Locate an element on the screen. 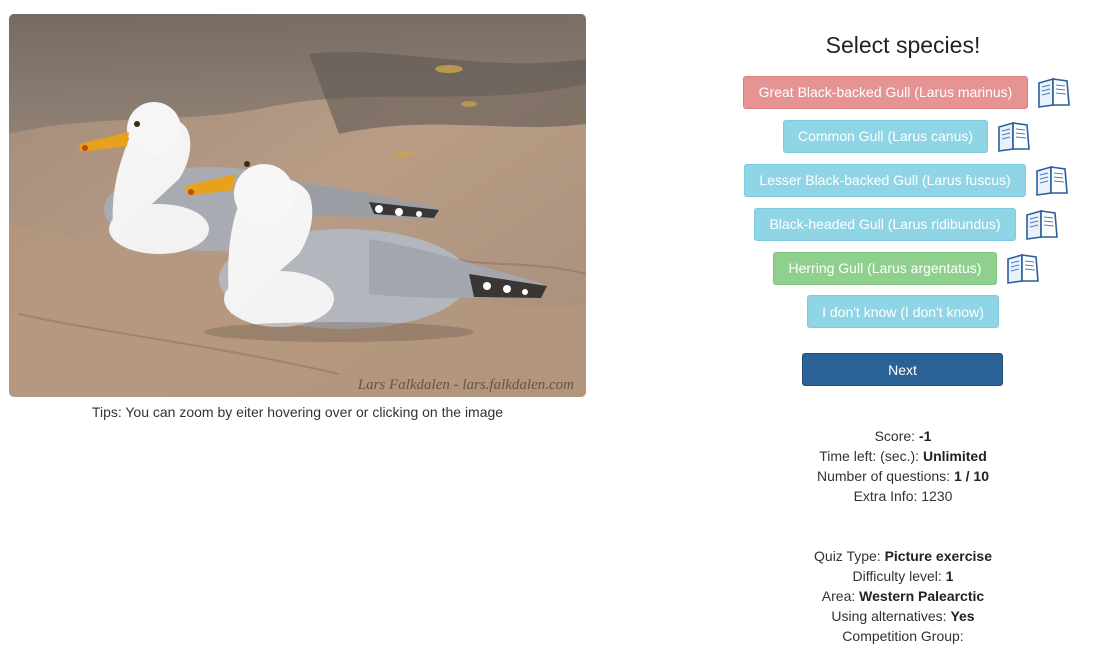 Image resolution: width=1106 pixels, height=648 pixels. option-herring-gull: Herring Gull (Larus argentatus) is located at coordinates (907, 268).